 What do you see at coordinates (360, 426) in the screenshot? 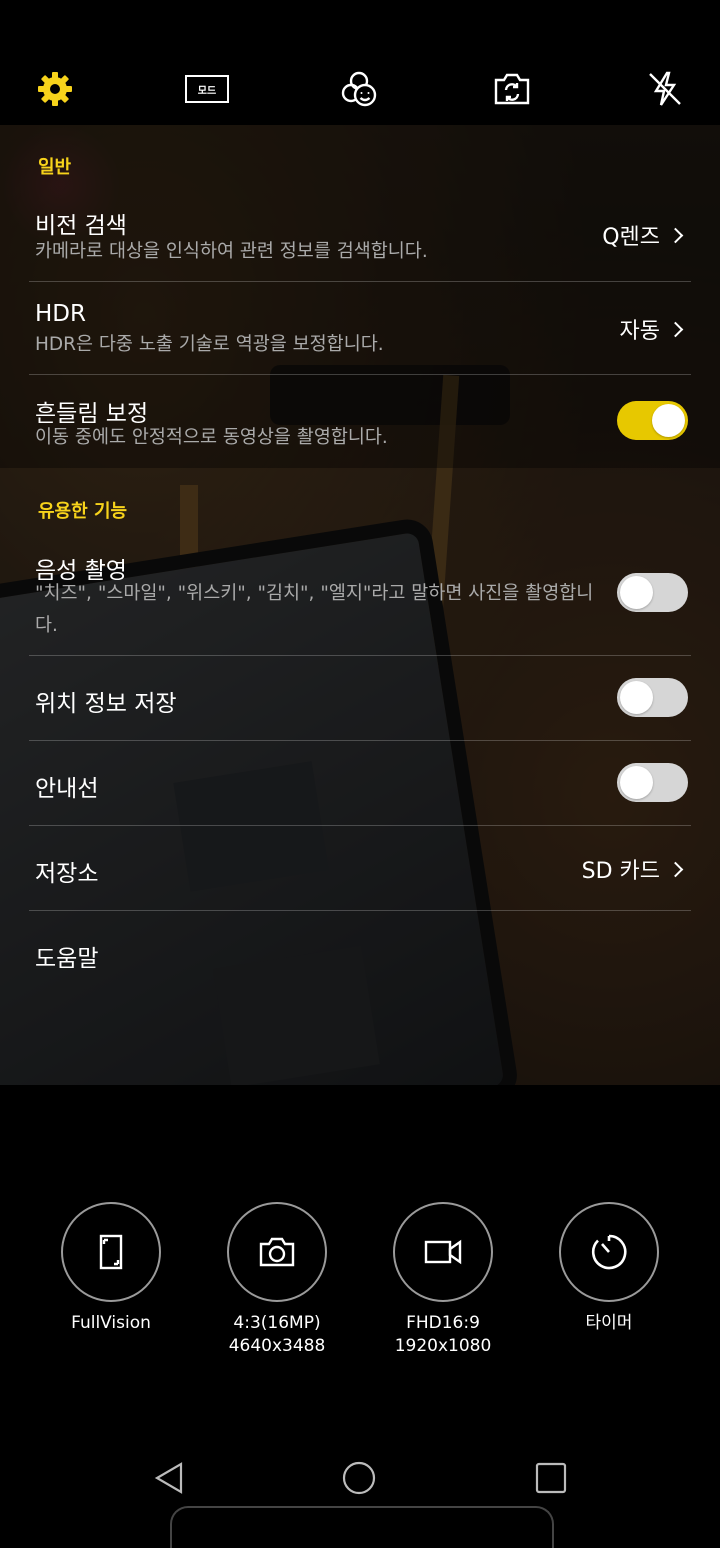
I see `setting-stabilization: 흔들림 보정 이동 중에도 안정적으로 동영상을 촬영합니다.` at bounding box center [360, 426].